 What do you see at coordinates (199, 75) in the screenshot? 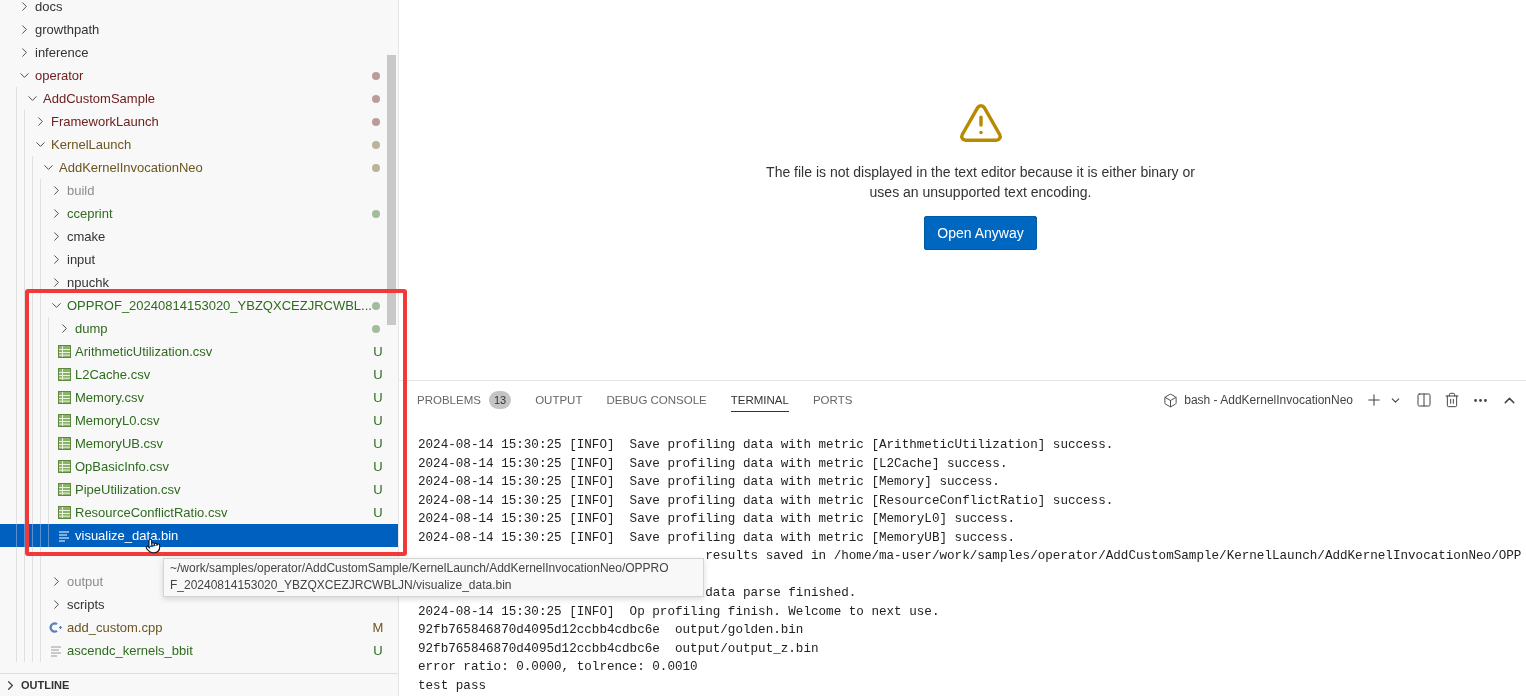
I see `folder-item: operator` at bounding box center [199, 75].